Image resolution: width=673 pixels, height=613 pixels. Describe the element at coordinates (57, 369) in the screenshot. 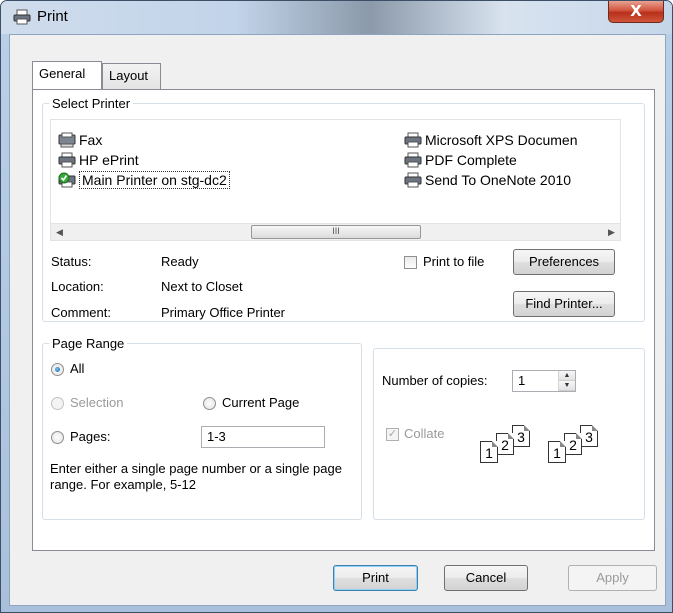

I see `all-pages-radio` at that location.